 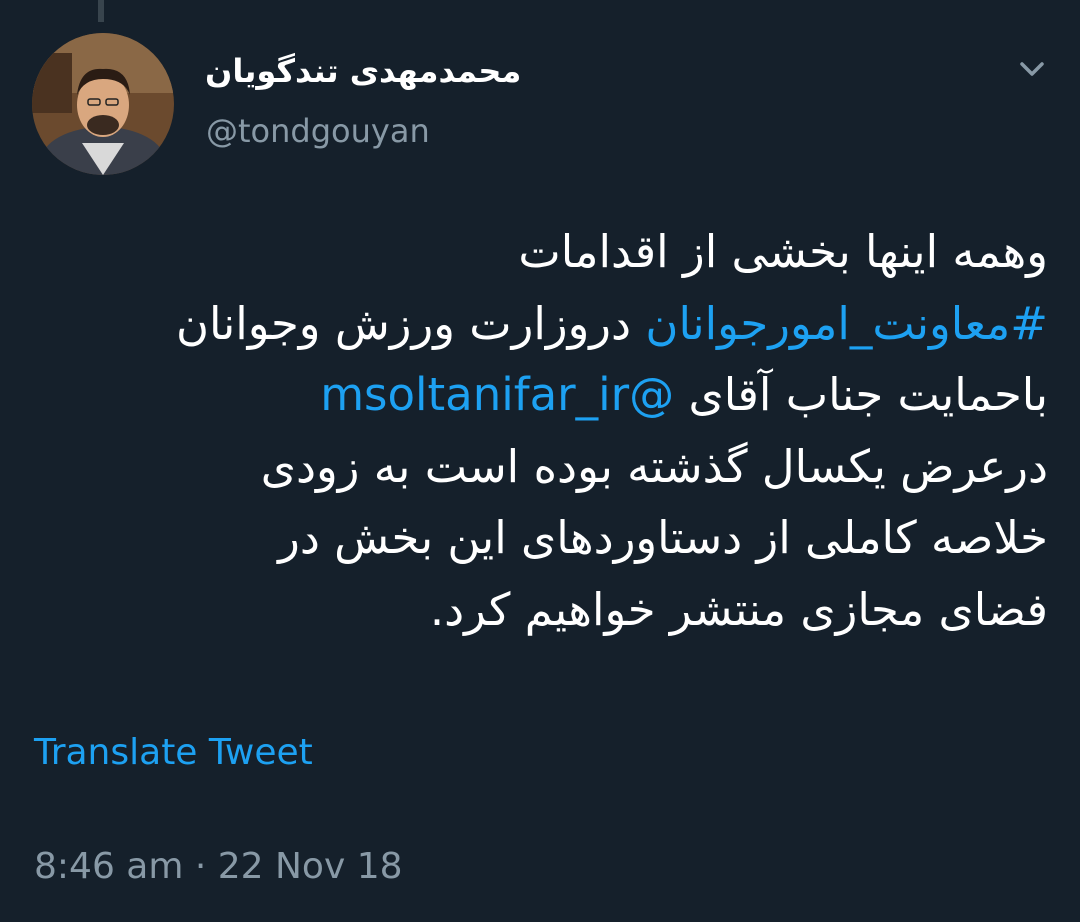 What do you see at coordinates (218, 866) in the screenshot?
I see `tweet-timestamp: 8:46 am · 22 Nov 18` at bounding box center [218, 866].